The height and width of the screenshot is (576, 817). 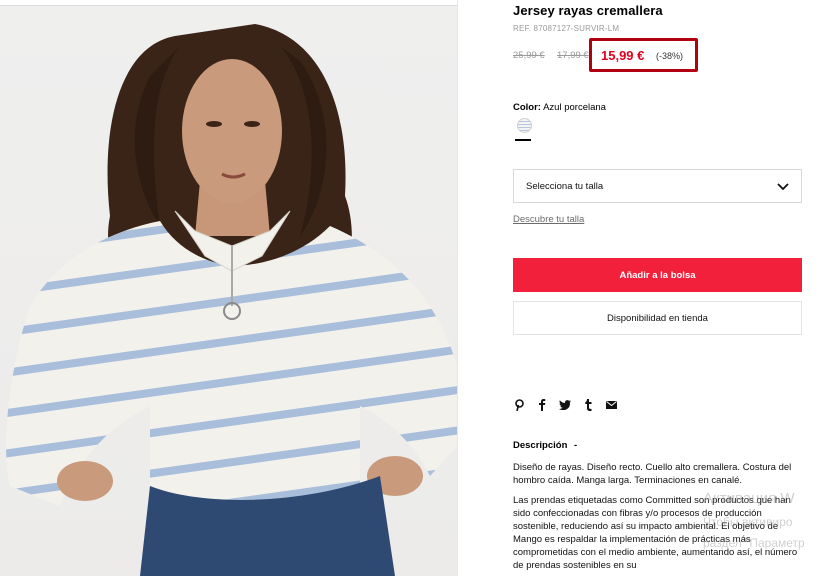 I want to click on share-icons, so click(x=565, y=405).